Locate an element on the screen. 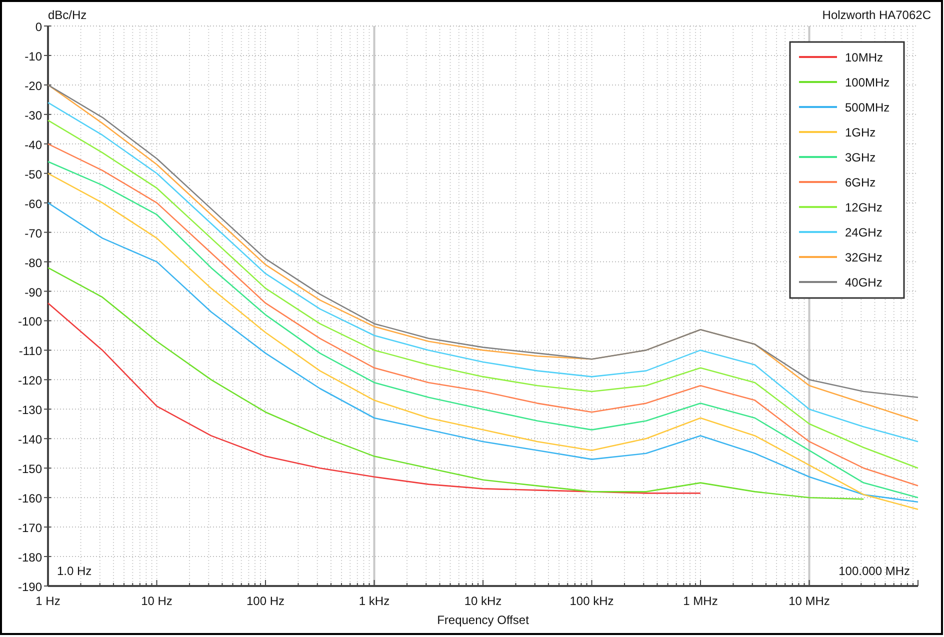 The width and height of the screenshot is (944, 637). legend-label: 12GHz is located at coordinates (863, 207).